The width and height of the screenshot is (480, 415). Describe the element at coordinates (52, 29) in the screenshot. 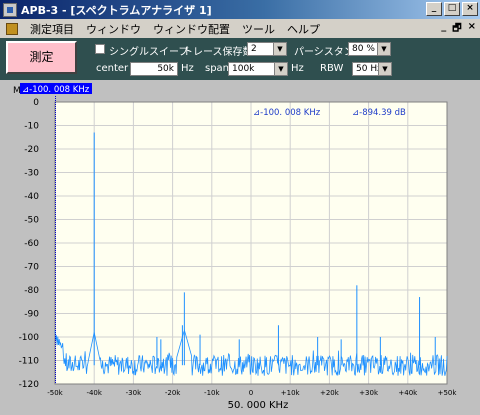

I see `menu-measurement: 測定項目` at that location.